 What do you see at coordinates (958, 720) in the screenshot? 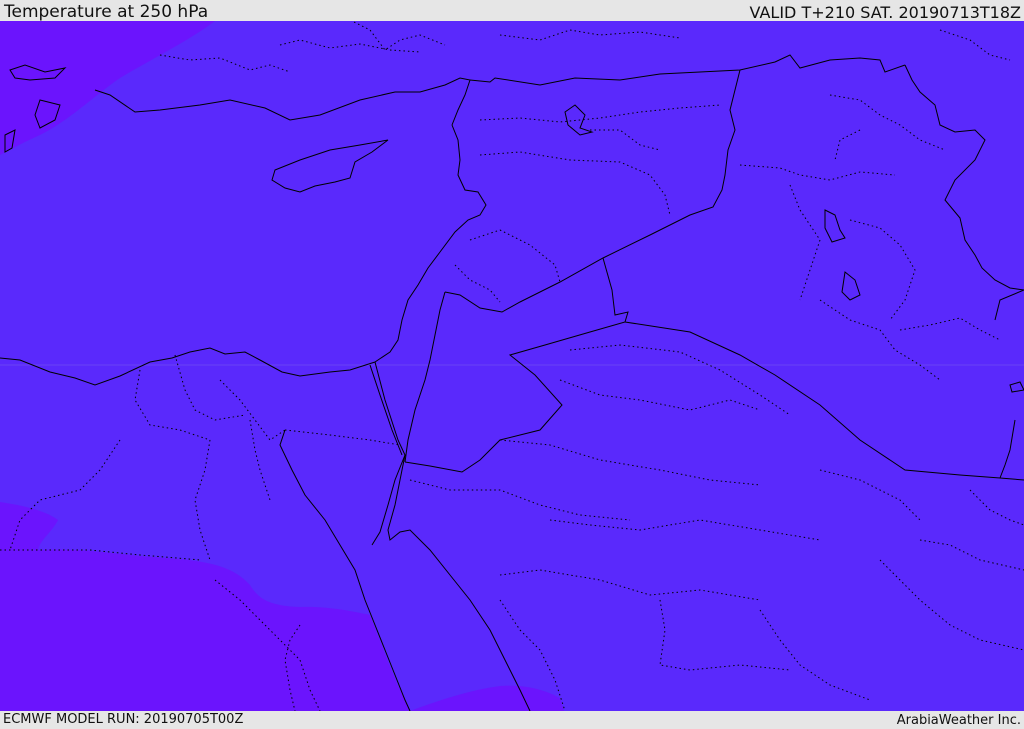
I see `credit-label: ArabiaWeather Inc.` at bounding box center [958, 720].